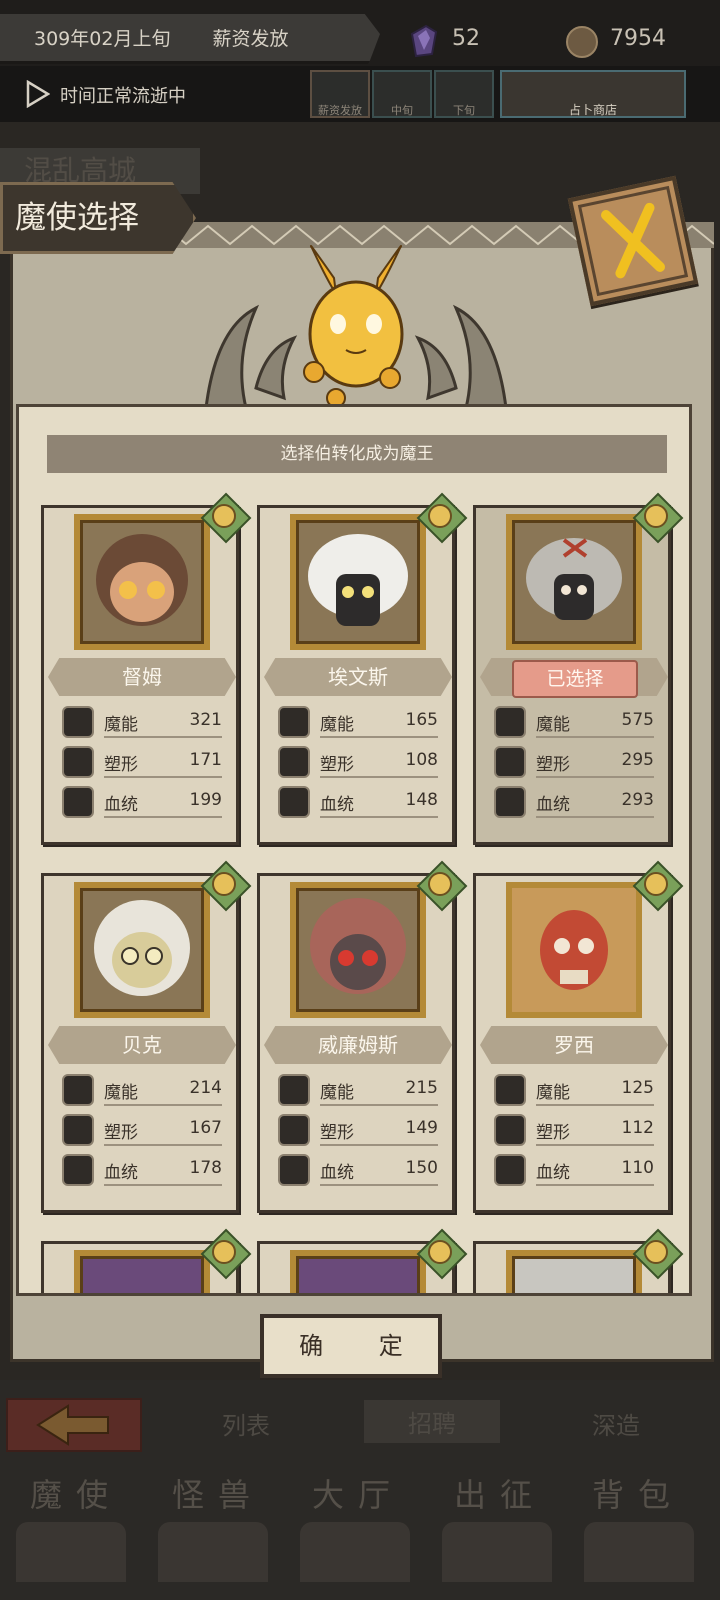 The width and height of the screenshot is (720, 1600). Describe the element at coordinates (358, 1493) in the screenshot. I see `nav-hall: 大厅` at that location.